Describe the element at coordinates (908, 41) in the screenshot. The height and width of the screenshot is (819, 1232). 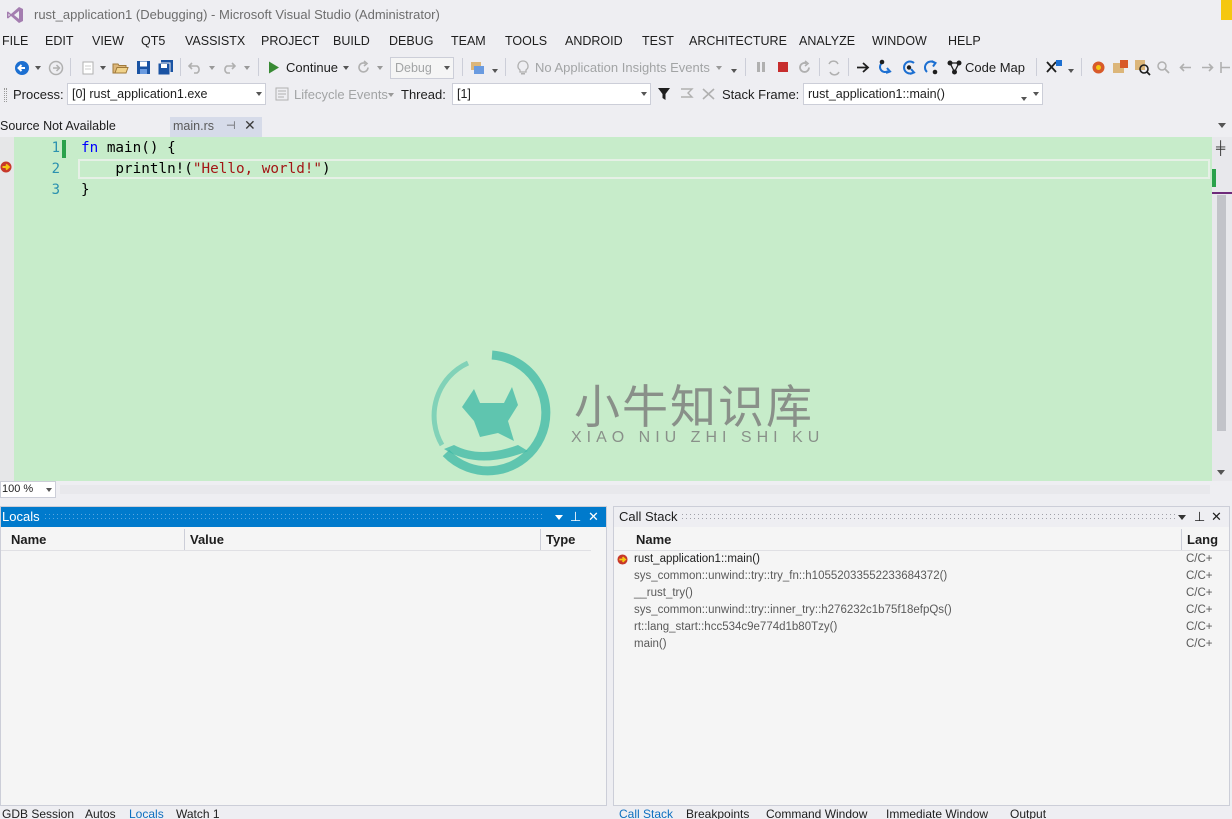
I see `menu-window: WINDOW` at that location.